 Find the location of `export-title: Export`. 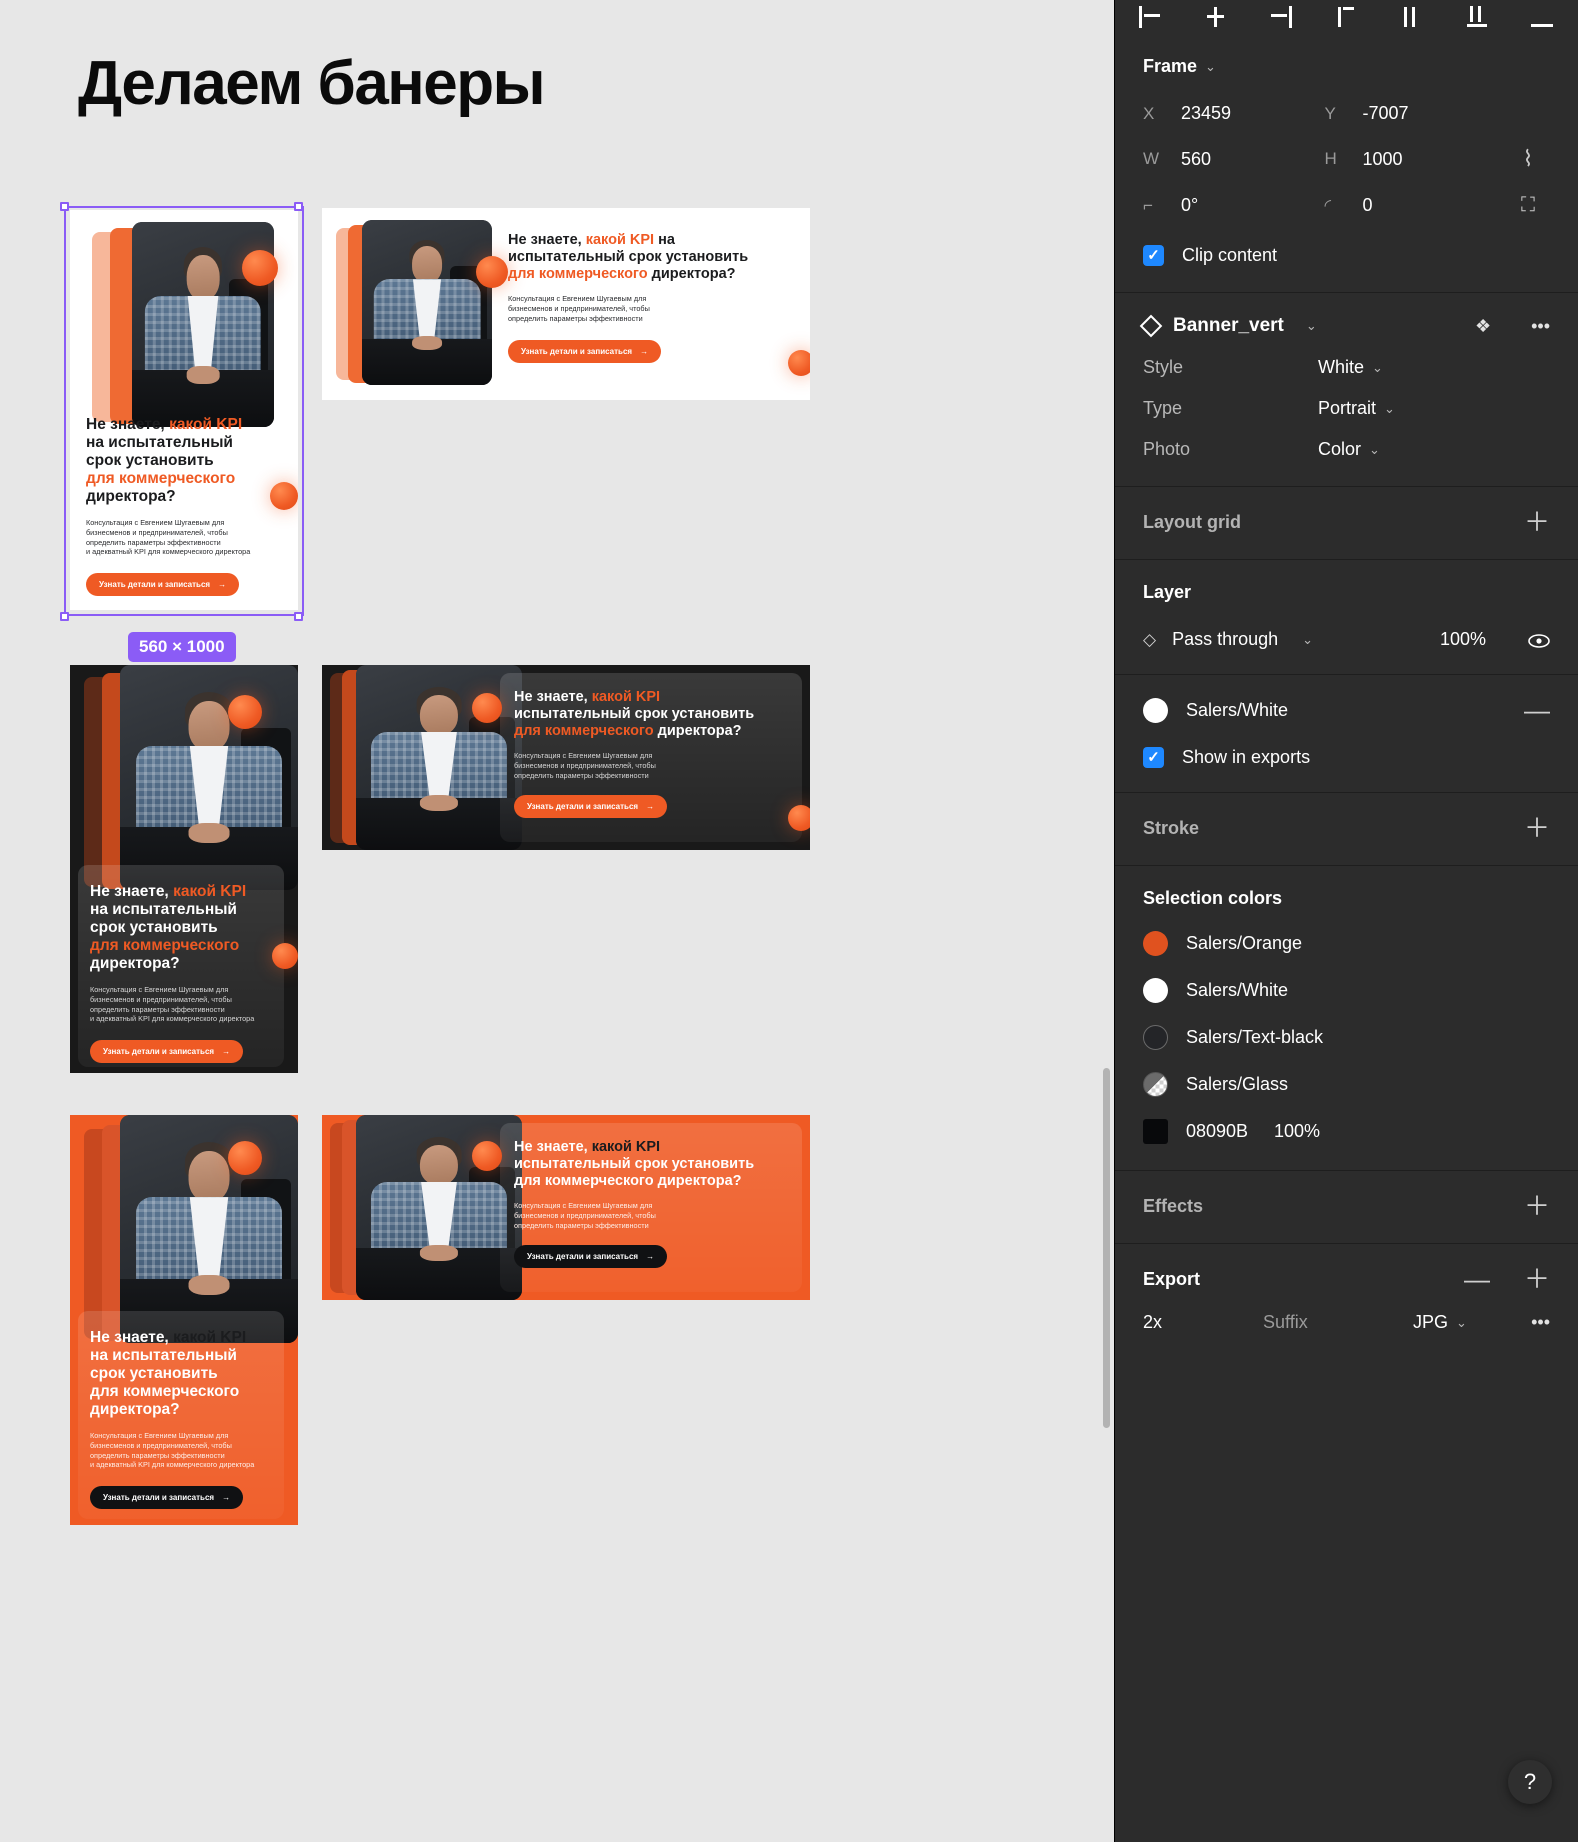

export-title: Export is located at coordinates (1172, 1278).